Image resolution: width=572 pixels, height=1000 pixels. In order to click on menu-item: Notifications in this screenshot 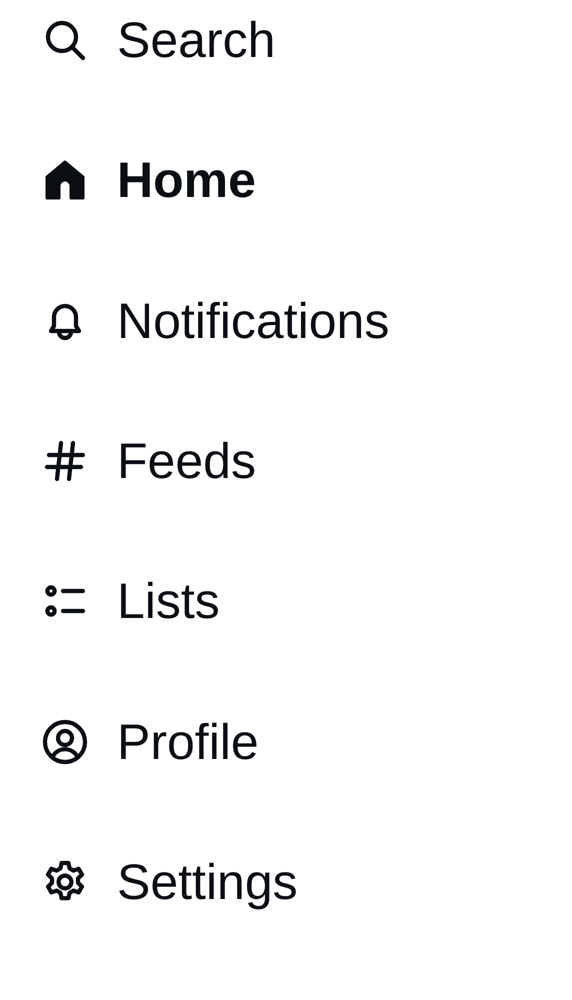, I will do `click(286, 320)`.